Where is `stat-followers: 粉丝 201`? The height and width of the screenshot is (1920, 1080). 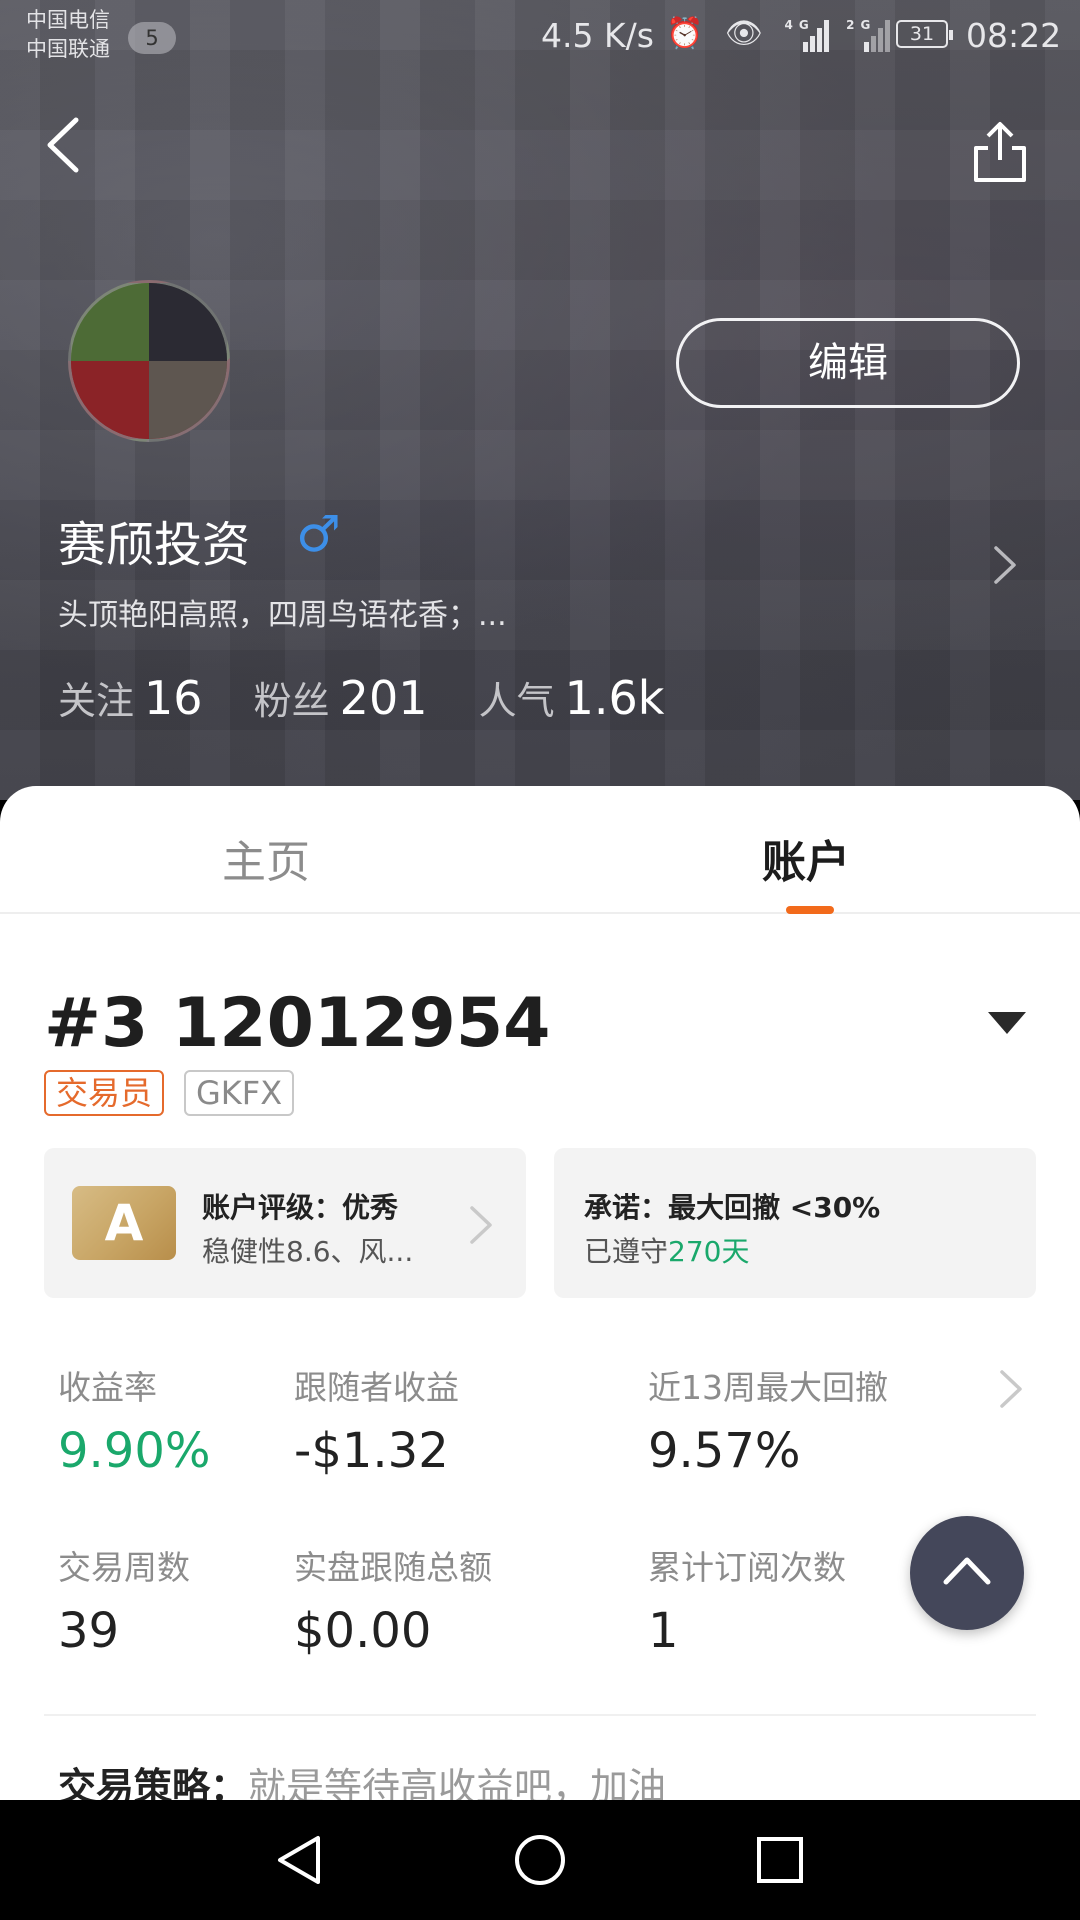 stat-followers: 粉丝 201 is located at coordinates (341, 697).